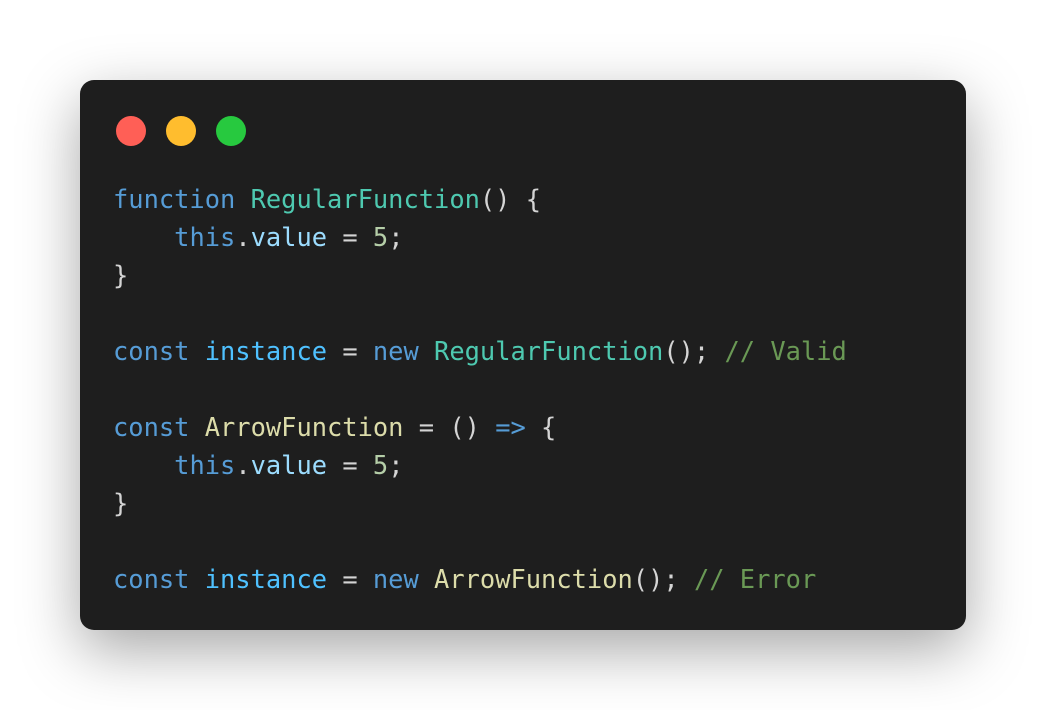  Describe the element at coordinates (755, 579) in the screenshot. I see `code-token-comment: // Error` at that location.